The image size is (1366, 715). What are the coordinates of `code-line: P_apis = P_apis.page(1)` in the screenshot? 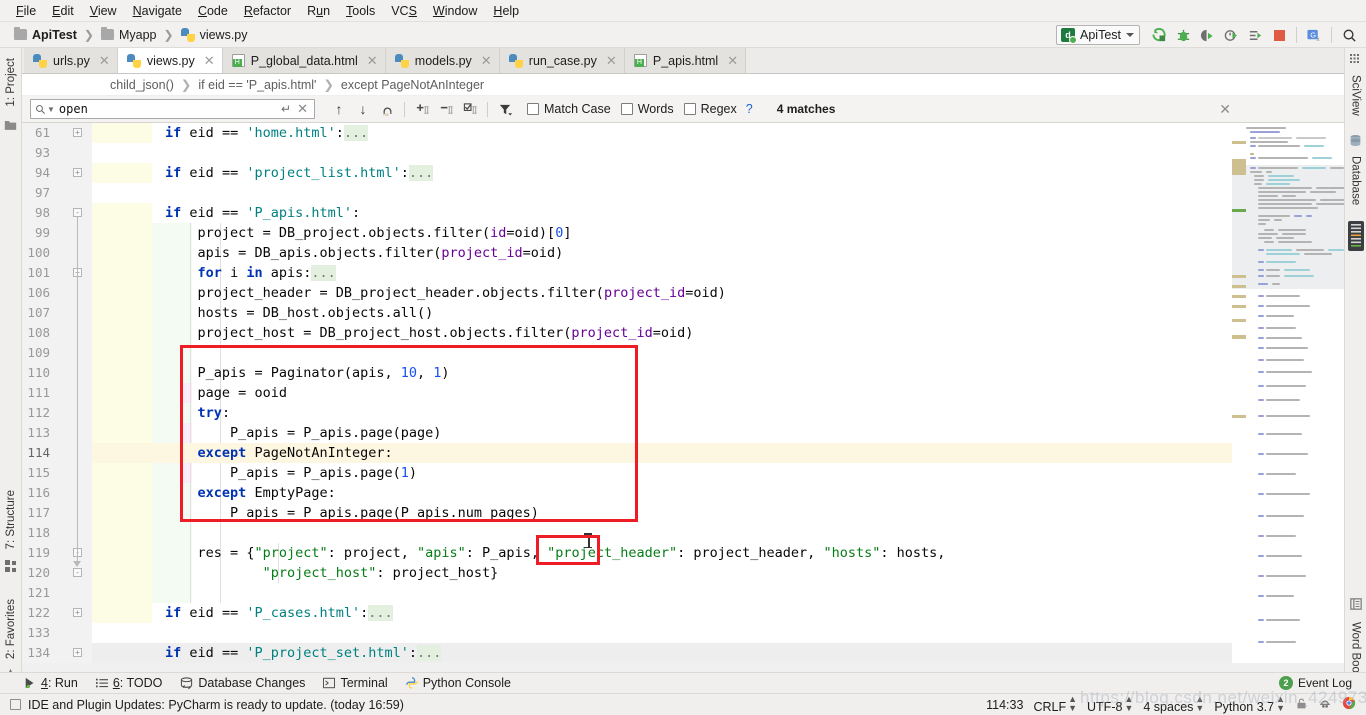 It's located at (662, 473).